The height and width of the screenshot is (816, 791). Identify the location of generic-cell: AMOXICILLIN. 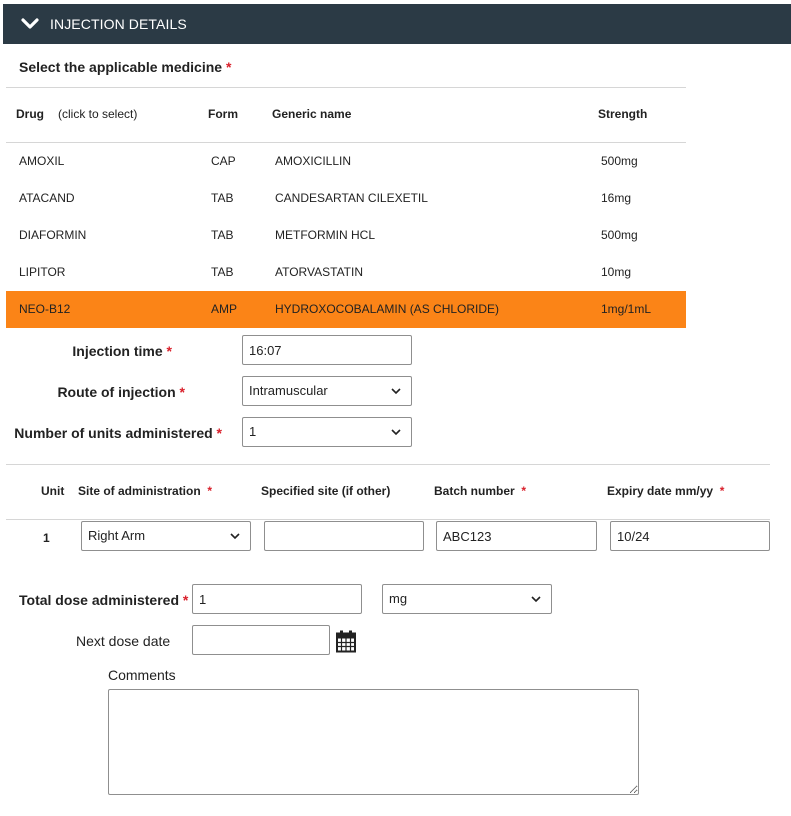
(313, 161).